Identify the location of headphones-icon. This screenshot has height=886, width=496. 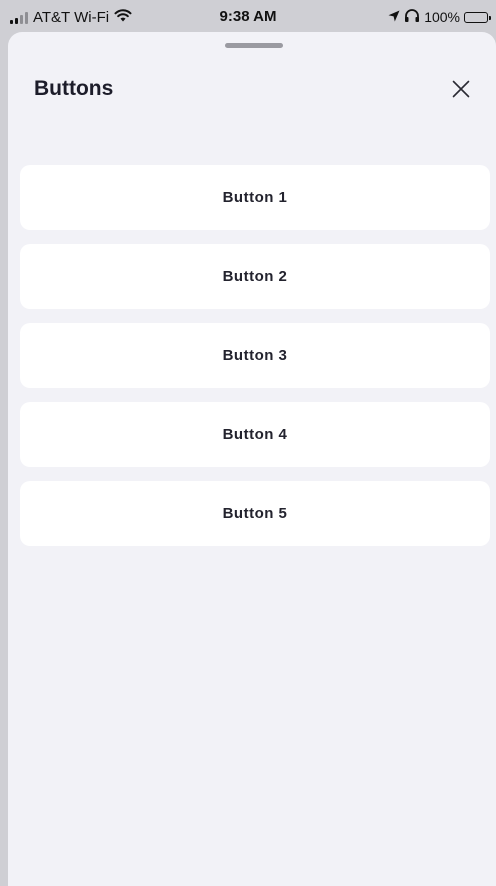
(412, 17).